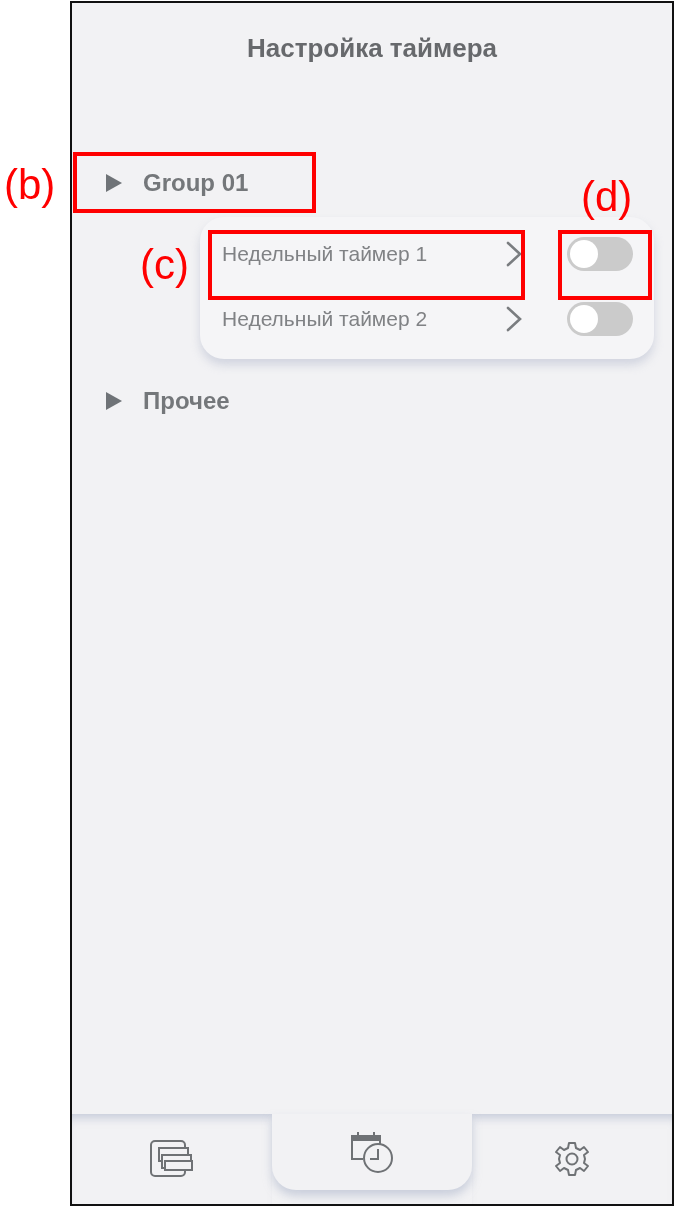  What do you see at coordinates (607, 197) in the screenshot?
I see `annotation-label: (d)` at bounding box center [607, 197].